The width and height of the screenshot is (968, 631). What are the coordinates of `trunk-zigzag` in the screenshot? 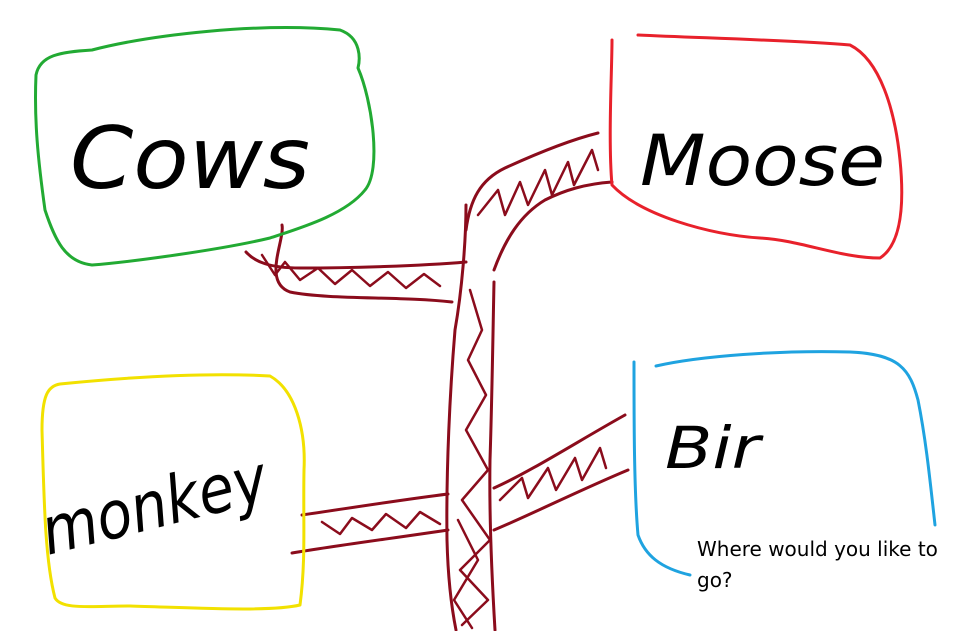 It's located at (472, 459).